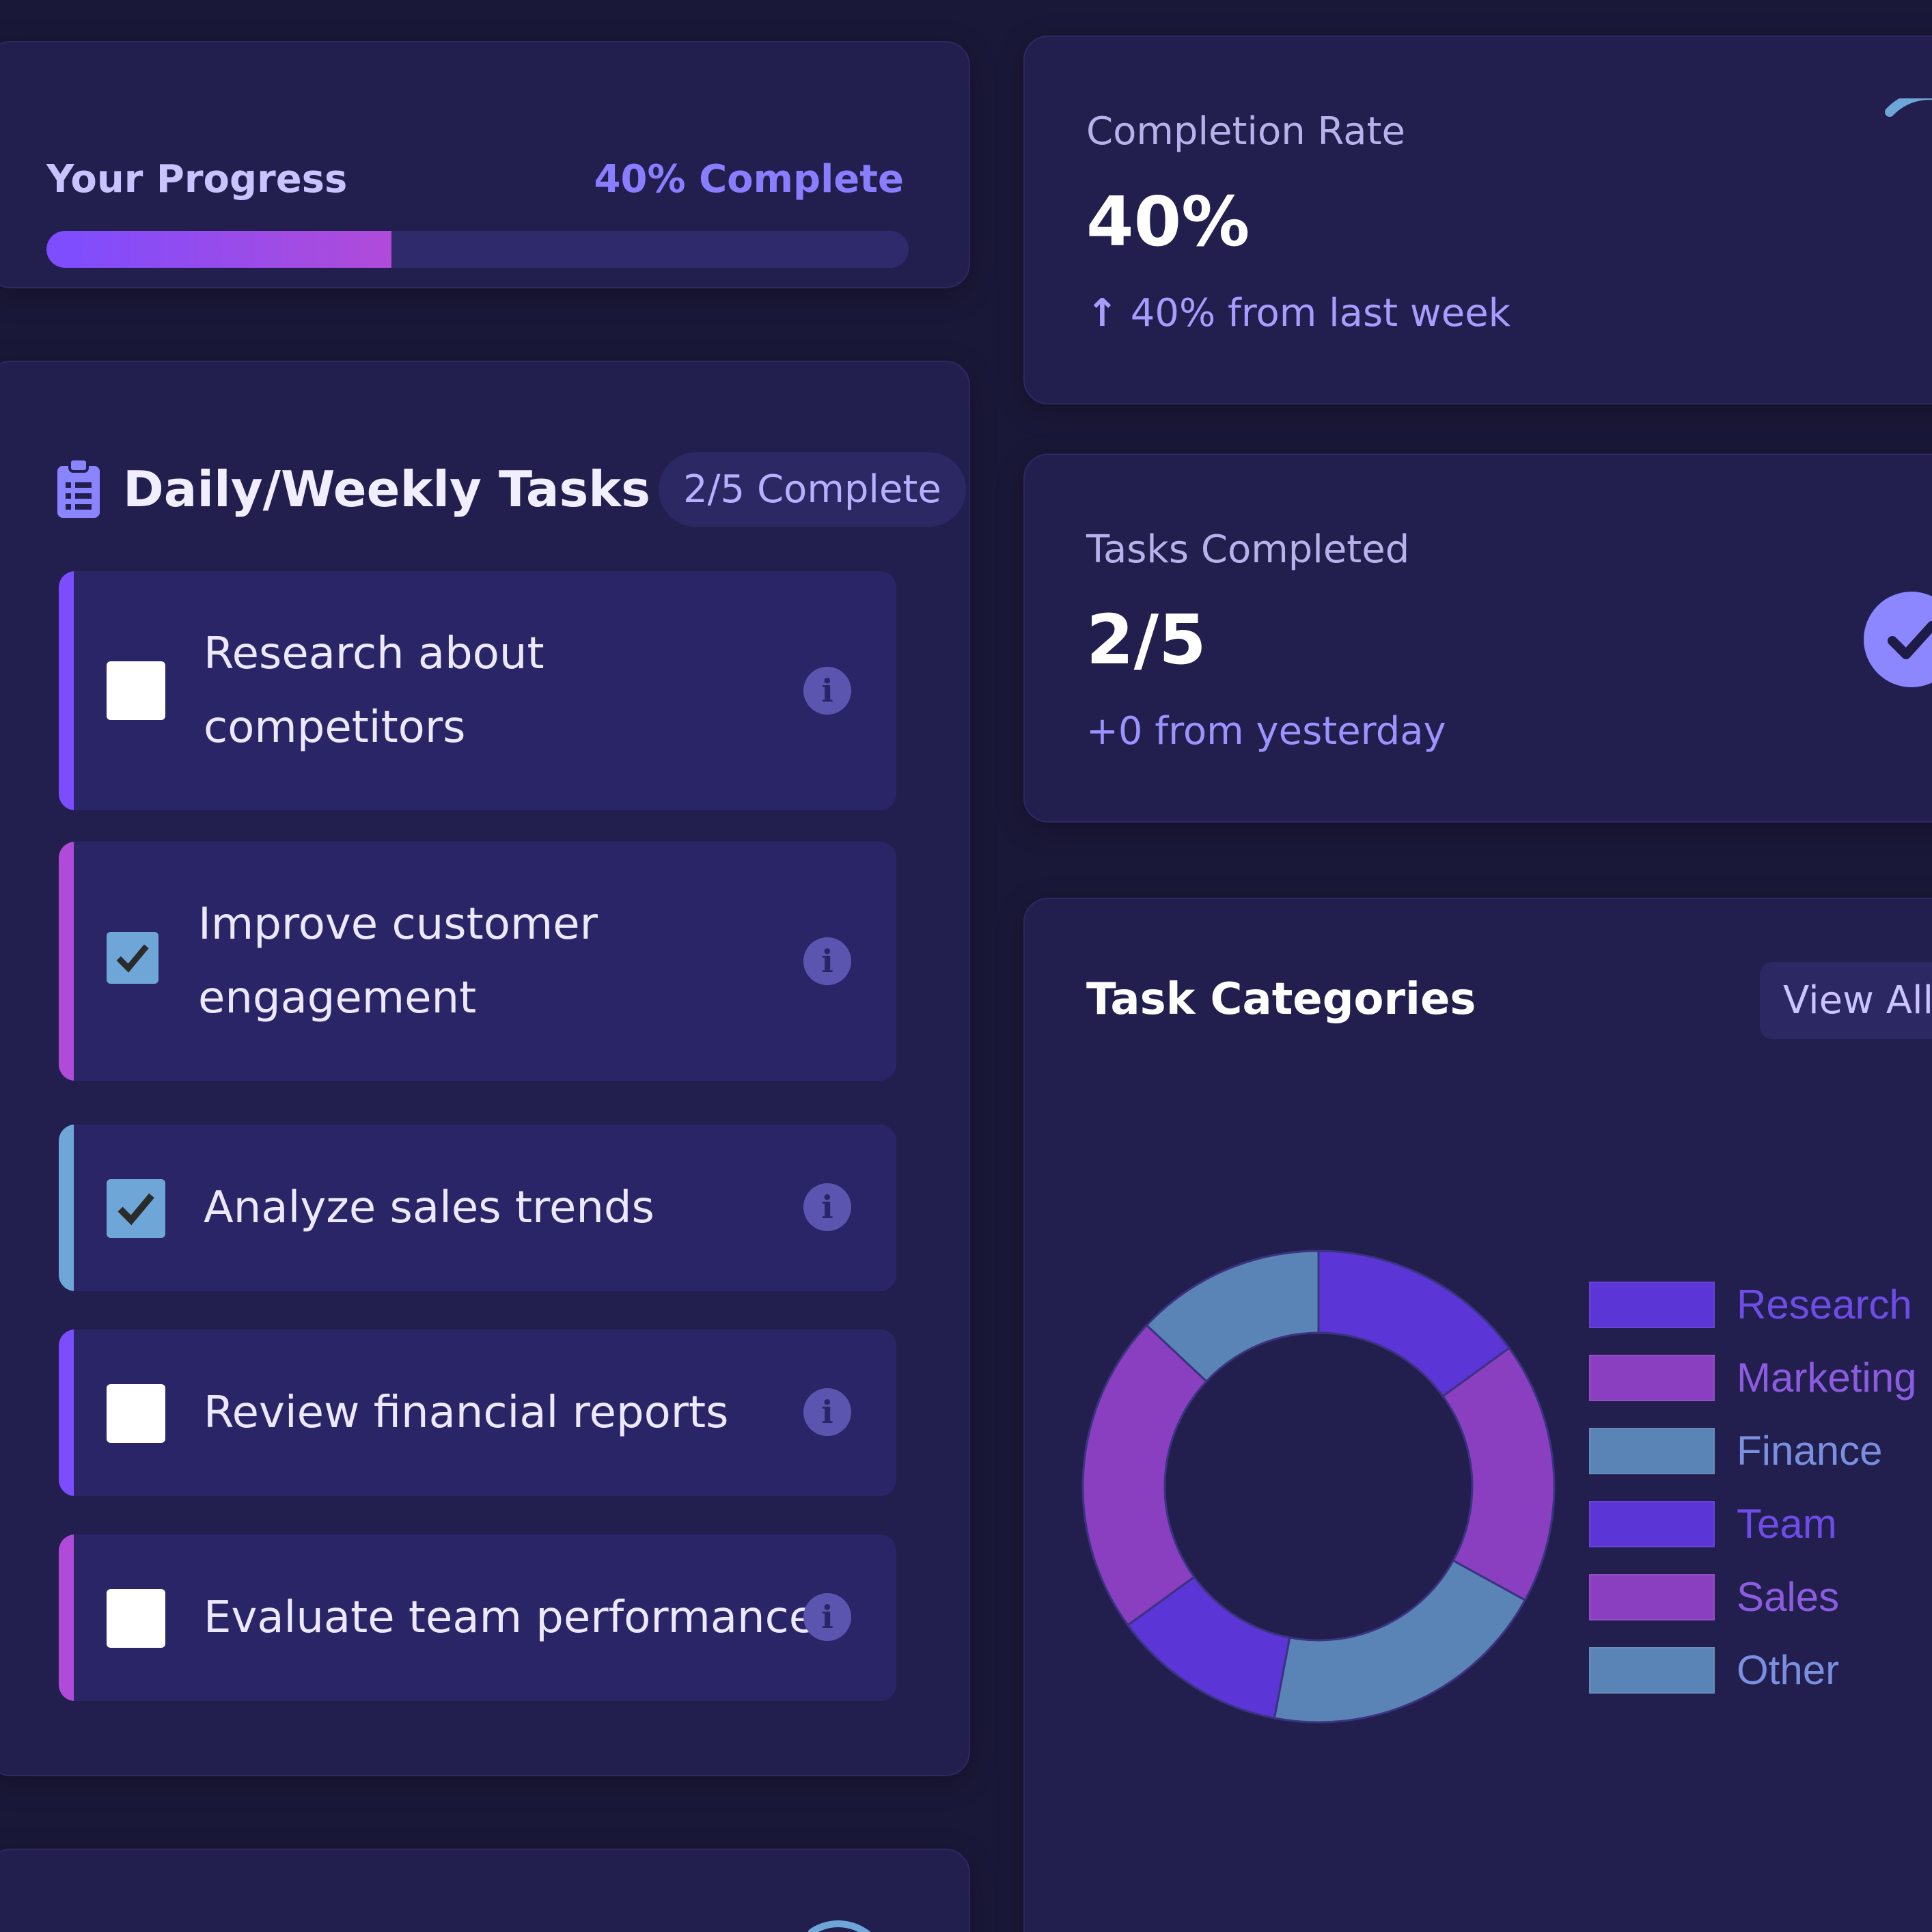 Image resolution: width=1932 pixels, height=1932 pixels. I want to click on donut-slice-marketing, so click(1499, 1475).